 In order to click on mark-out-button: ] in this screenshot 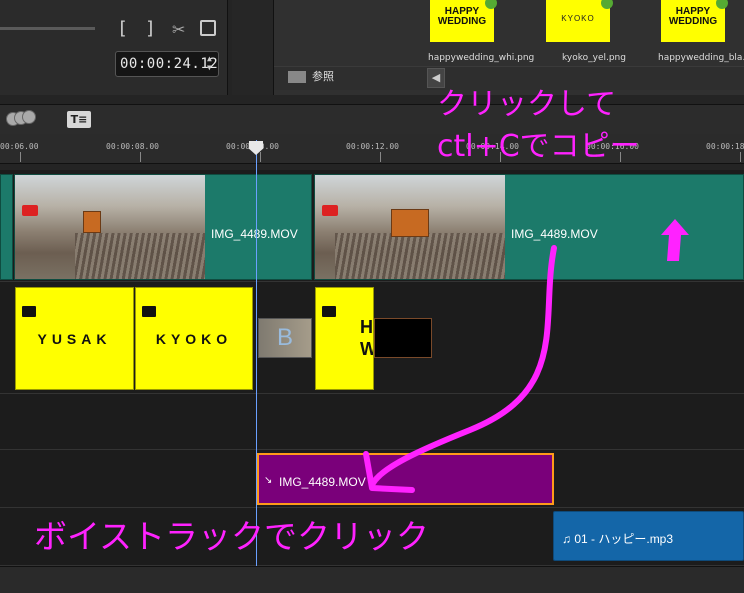, I will do `click(150, 28)`.